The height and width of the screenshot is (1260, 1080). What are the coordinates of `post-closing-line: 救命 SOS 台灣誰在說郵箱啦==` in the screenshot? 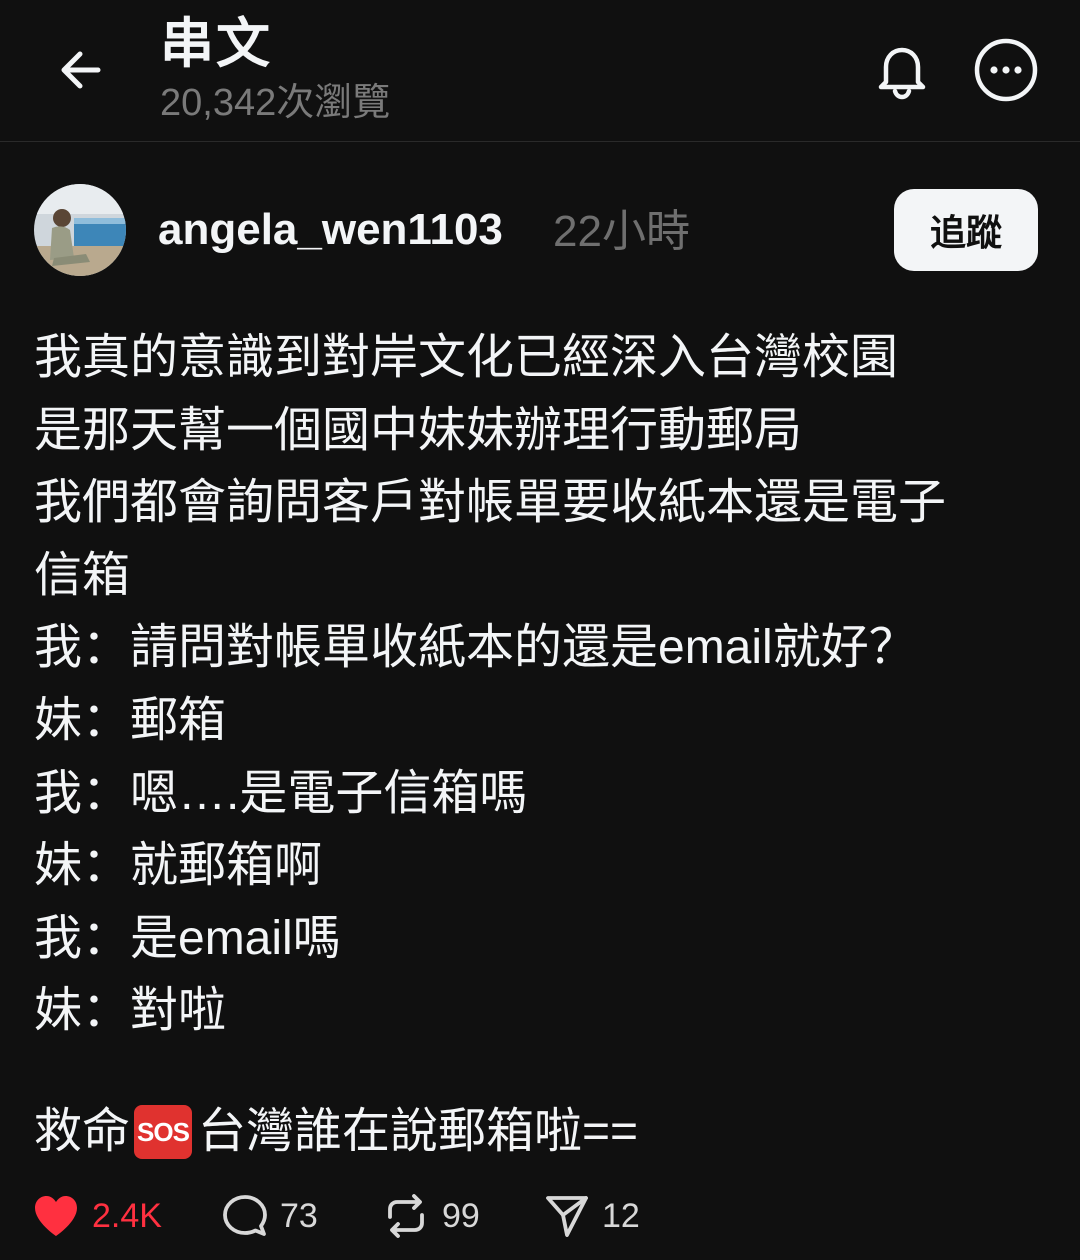 It's located at (539, 1132).